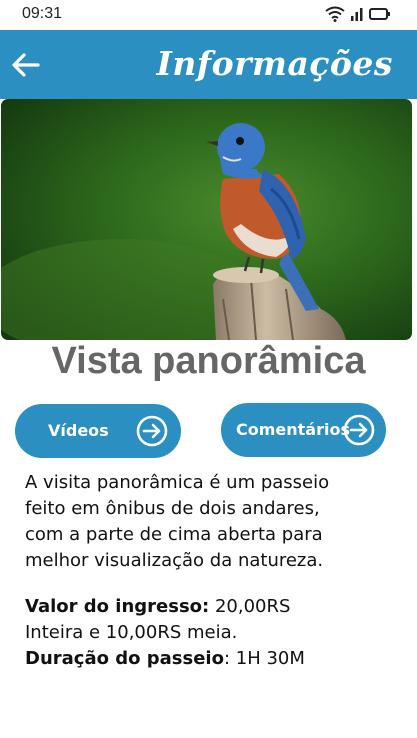 This screenshot has width=417, height=738. Describe the element at coordinates (174, 534) in the screenshot. I see `description-line: com a parte de cima aberta para` at that location.